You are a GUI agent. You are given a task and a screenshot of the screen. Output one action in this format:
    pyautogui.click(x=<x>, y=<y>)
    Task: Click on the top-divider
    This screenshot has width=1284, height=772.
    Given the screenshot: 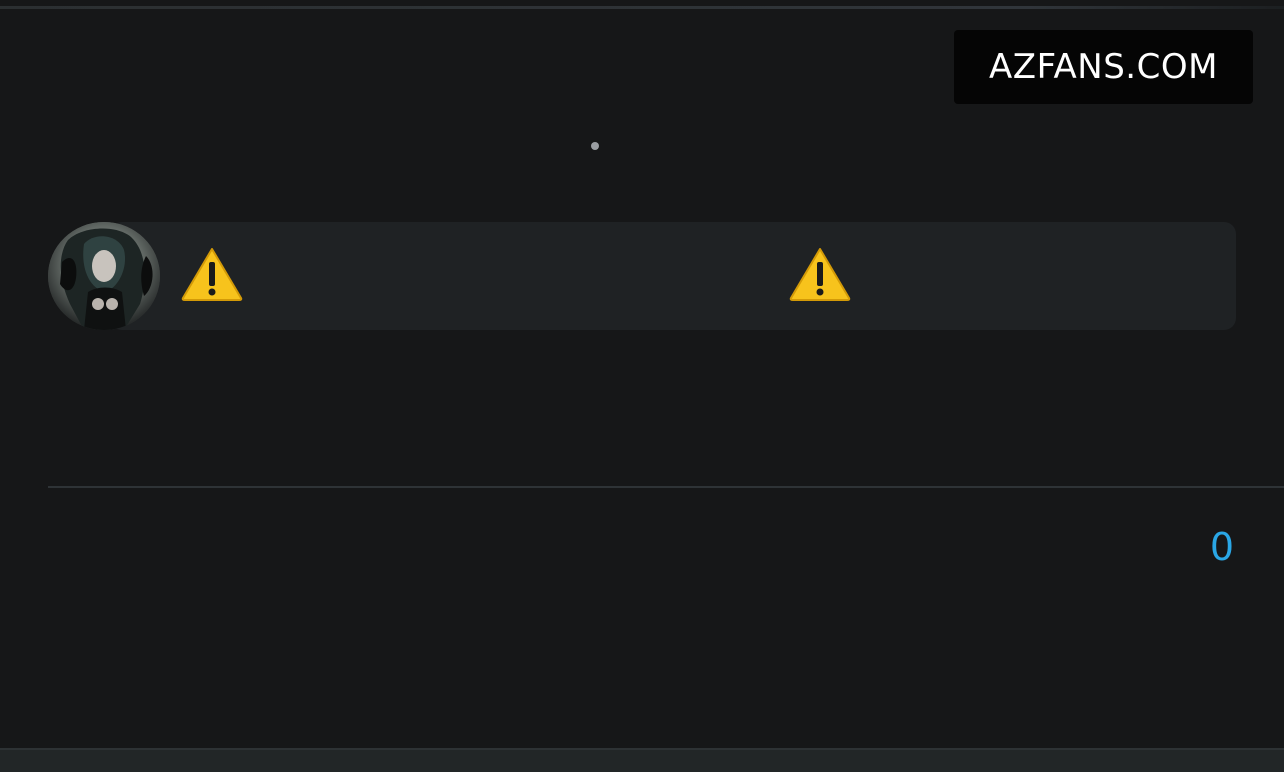 What is the action you would take?
    pyautogui.click(x=642, y=7)
    